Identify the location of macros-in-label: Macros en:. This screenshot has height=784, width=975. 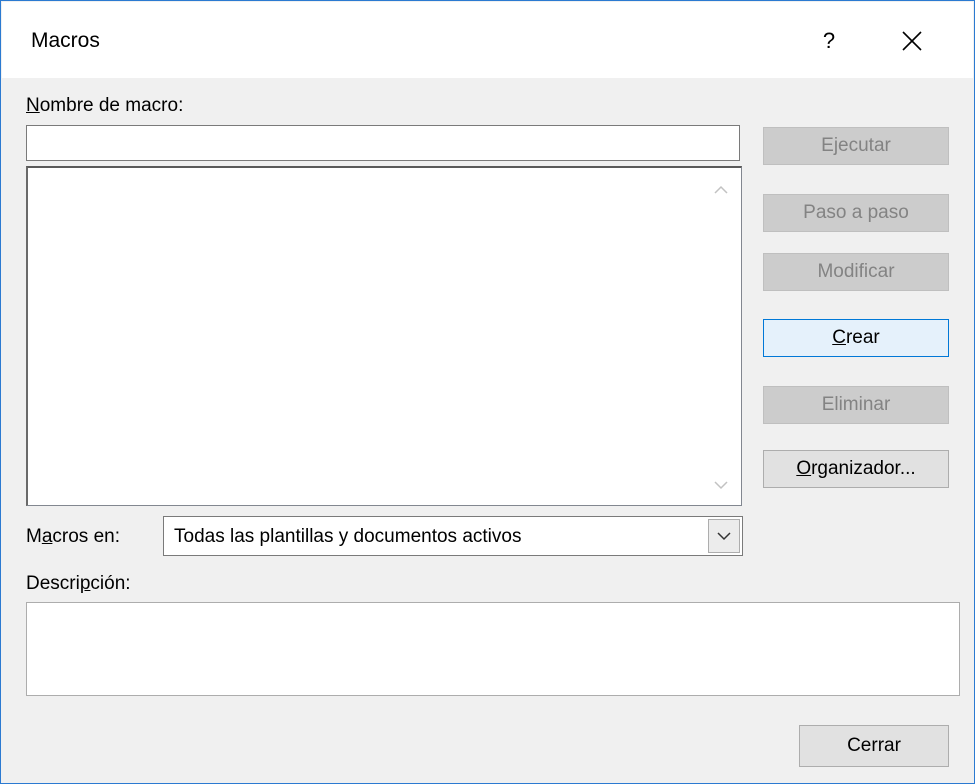
(73, 536).